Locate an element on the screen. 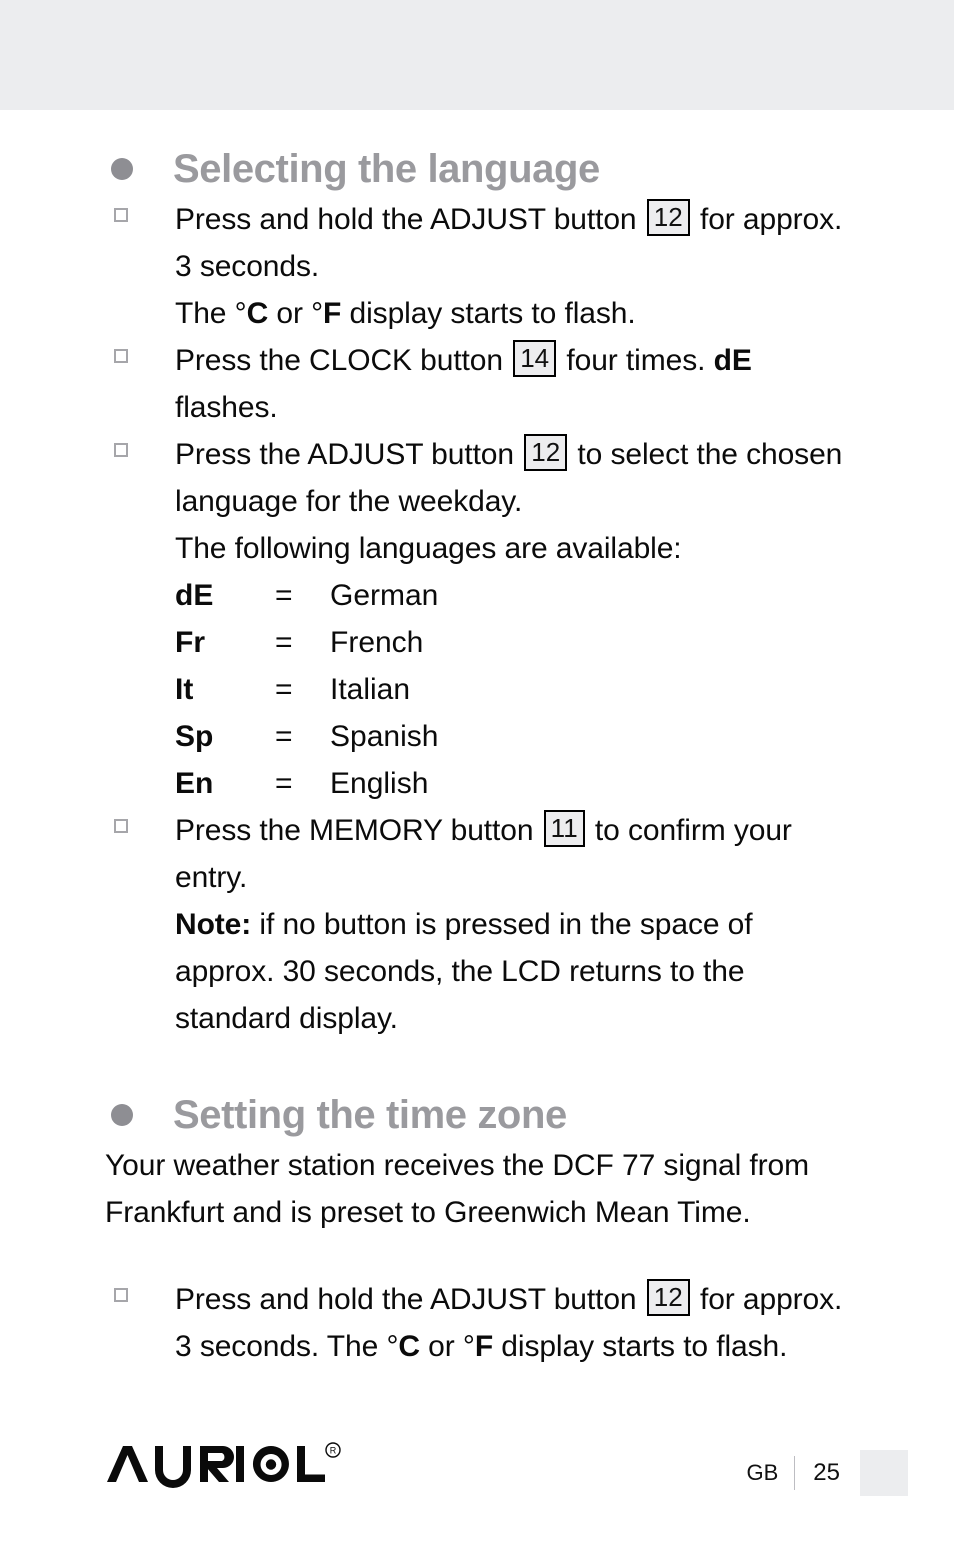  section-heading-setting-the-time-zone: Setting the time zone is located at coordinates (477, 1115).